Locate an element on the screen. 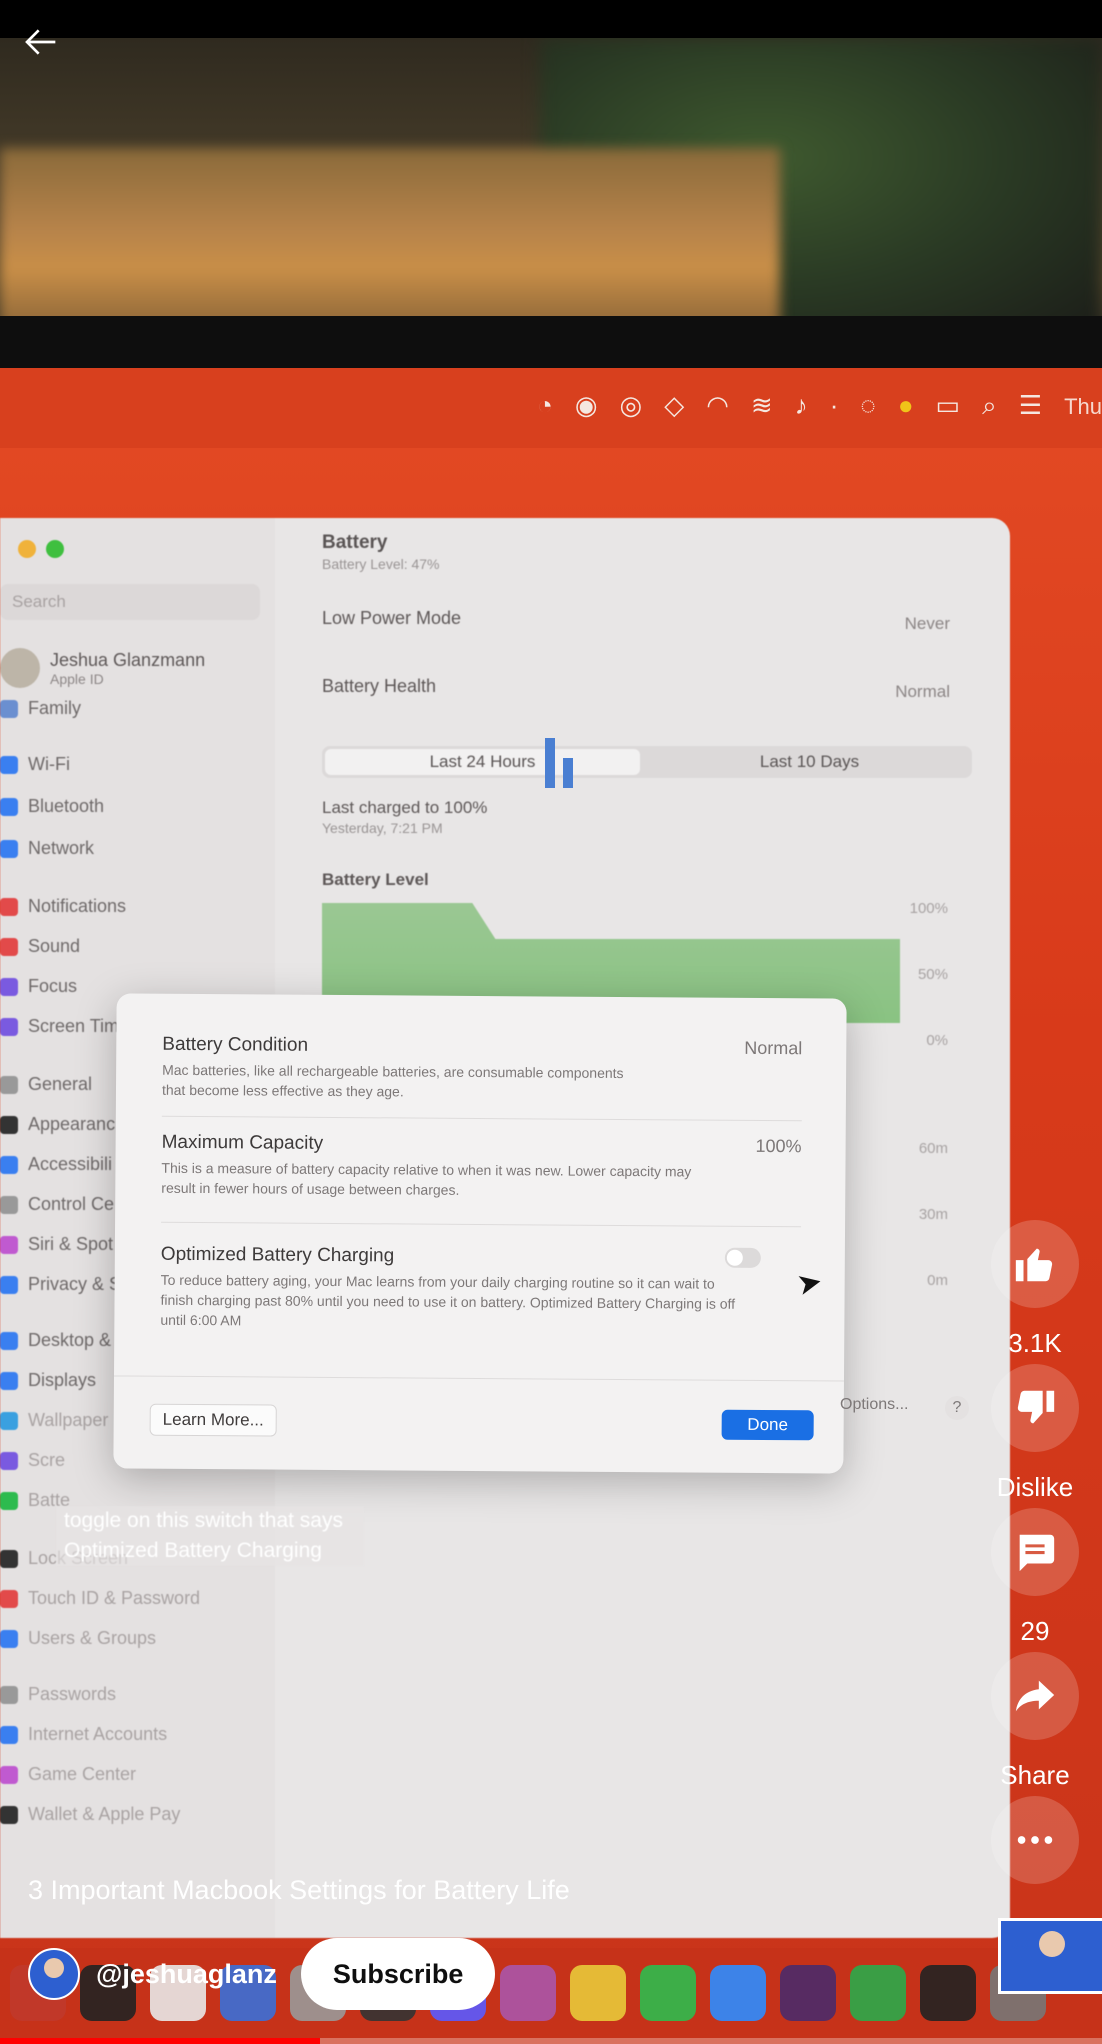  sidebar-item: Wallet & Apple Pay is located at coordinates (90, 1814).